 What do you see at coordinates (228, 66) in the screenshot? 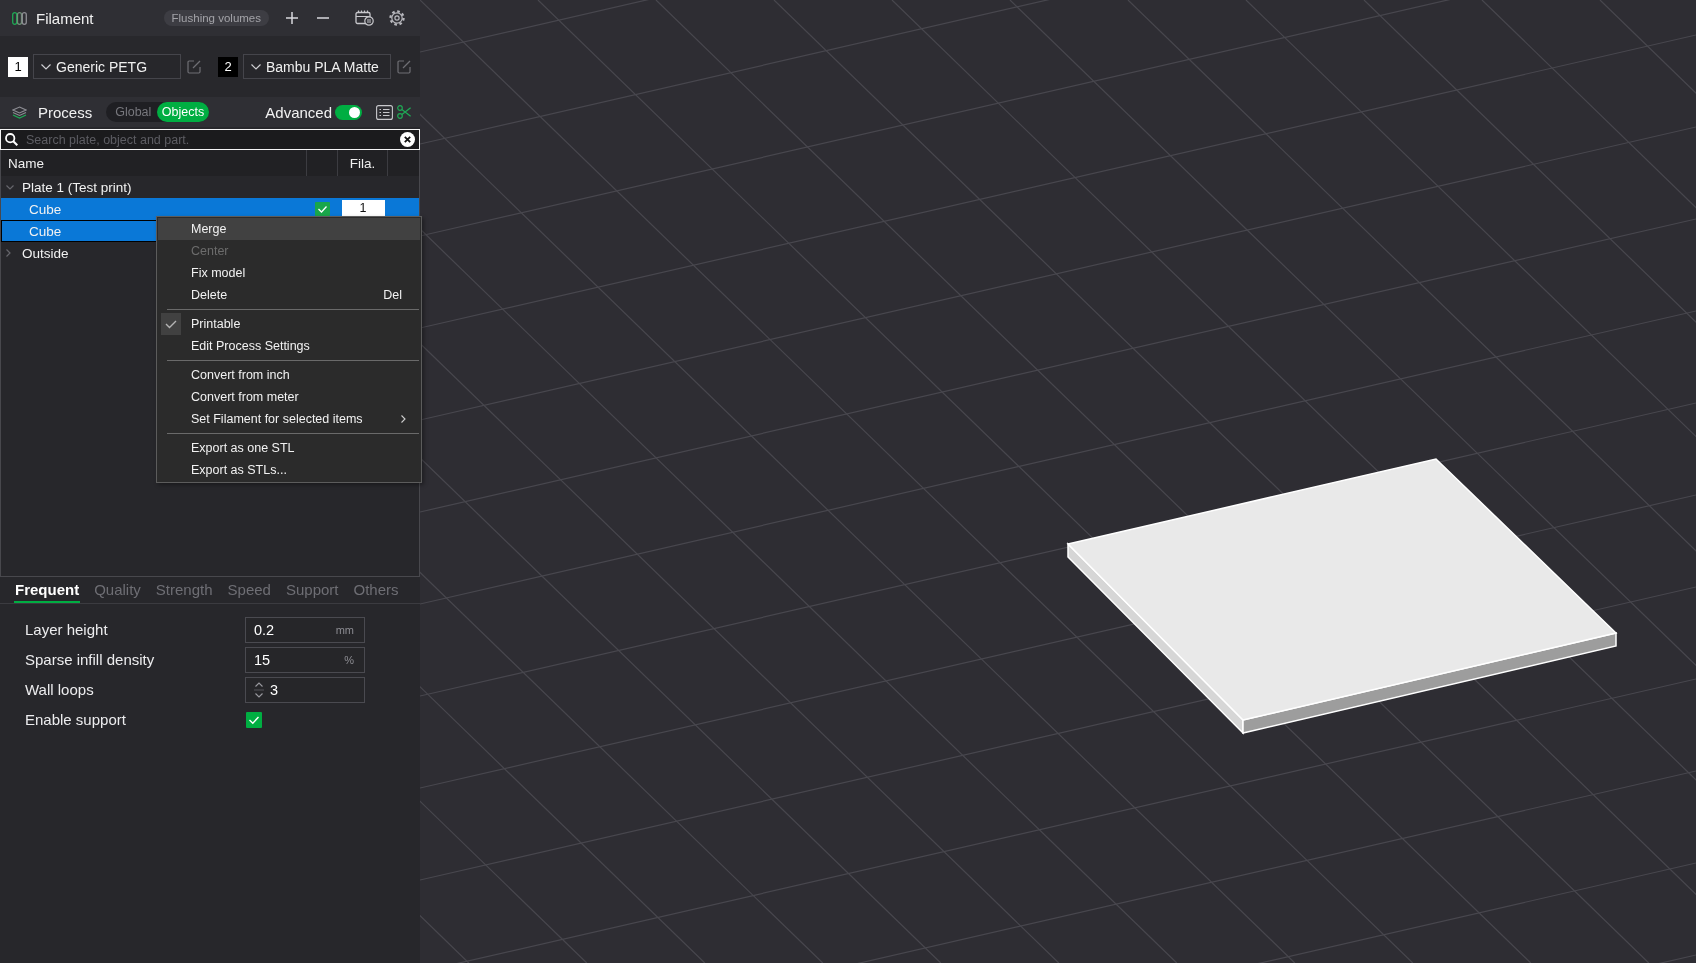
I see `filament-slot-number: 2` at bounding box center [228, 66].